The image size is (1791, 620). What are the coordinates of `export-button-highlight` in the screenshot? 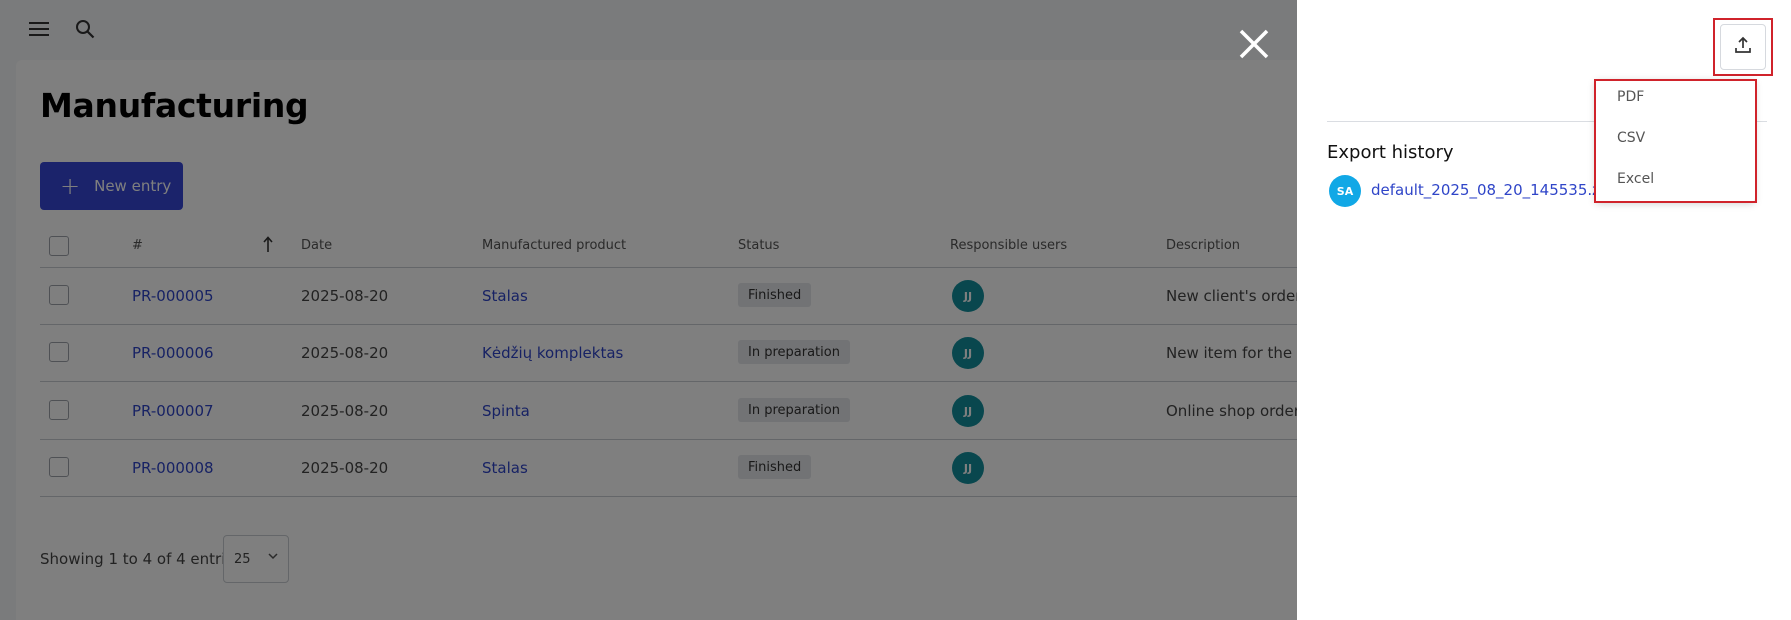 It's located at (1743, 47).